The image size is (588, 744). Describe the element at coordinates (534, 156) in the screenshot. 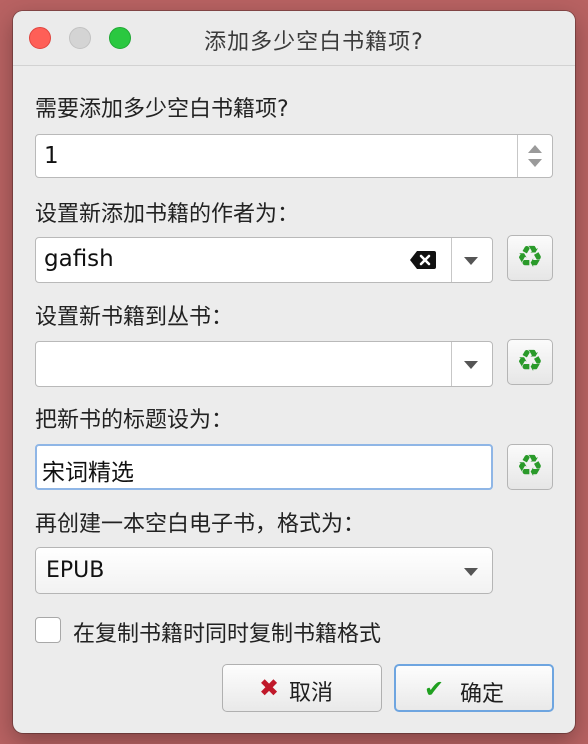

I see `count-stepper` at that location.